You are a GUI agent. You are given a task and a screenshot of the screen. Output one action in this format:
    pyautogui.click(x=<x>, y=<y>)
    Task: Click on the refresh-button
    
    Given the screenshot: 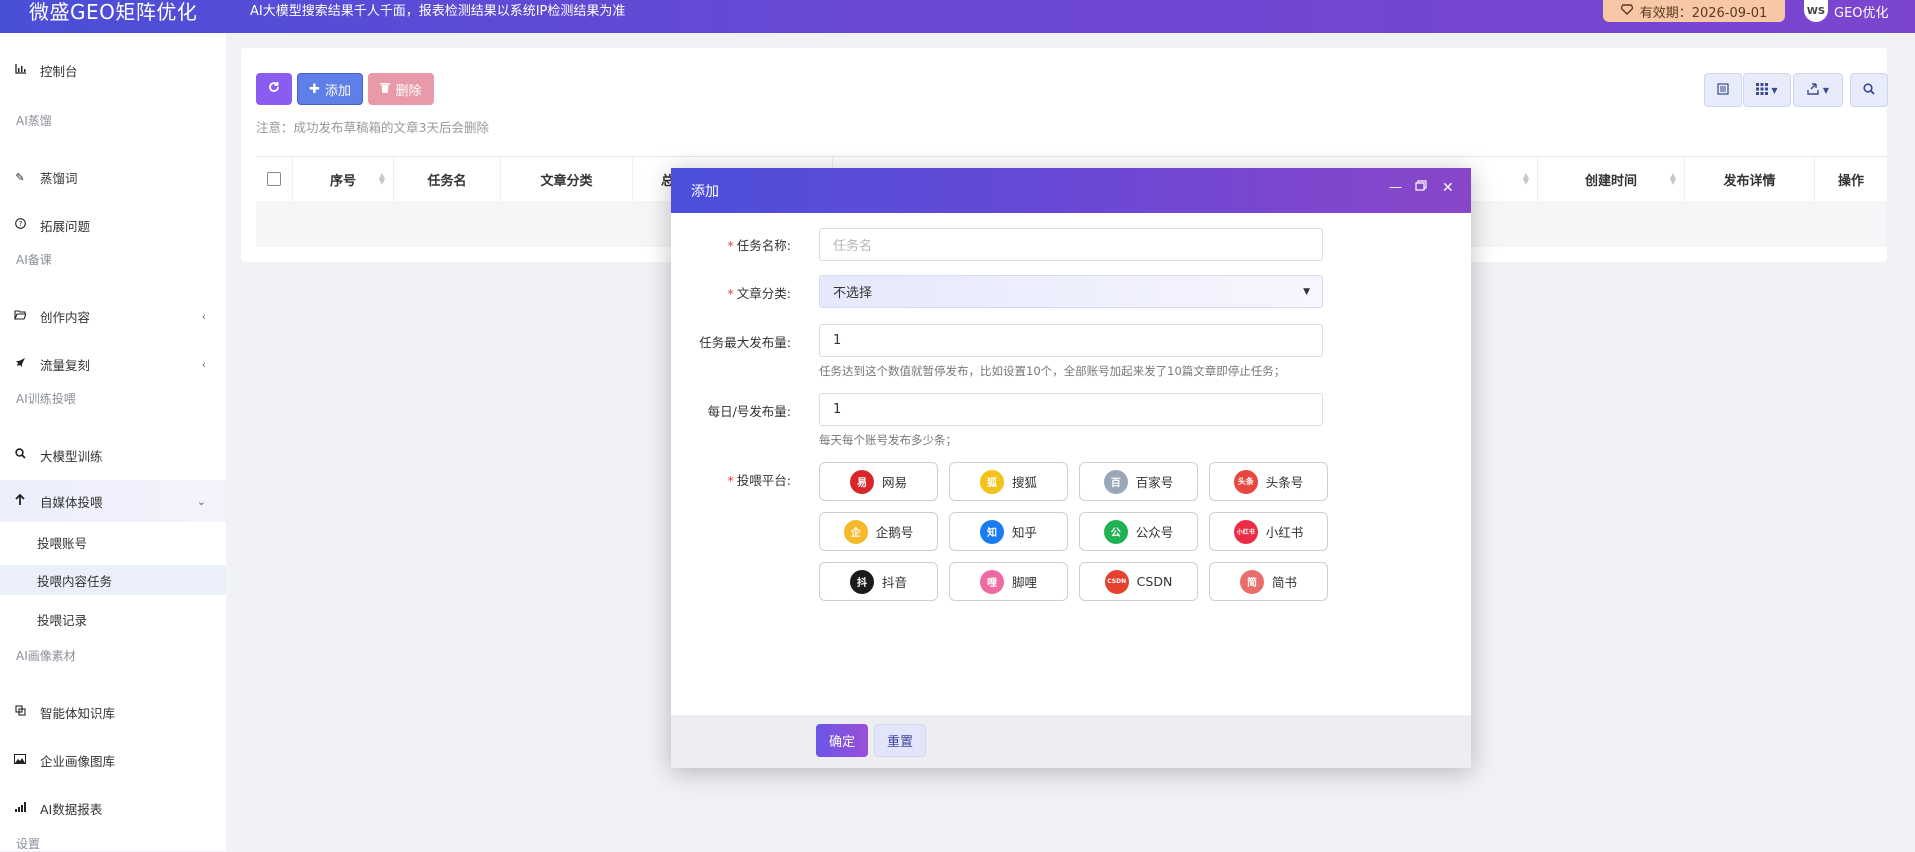 What is the action you would take?
    pyautogui.click(x=274, y=89)
    